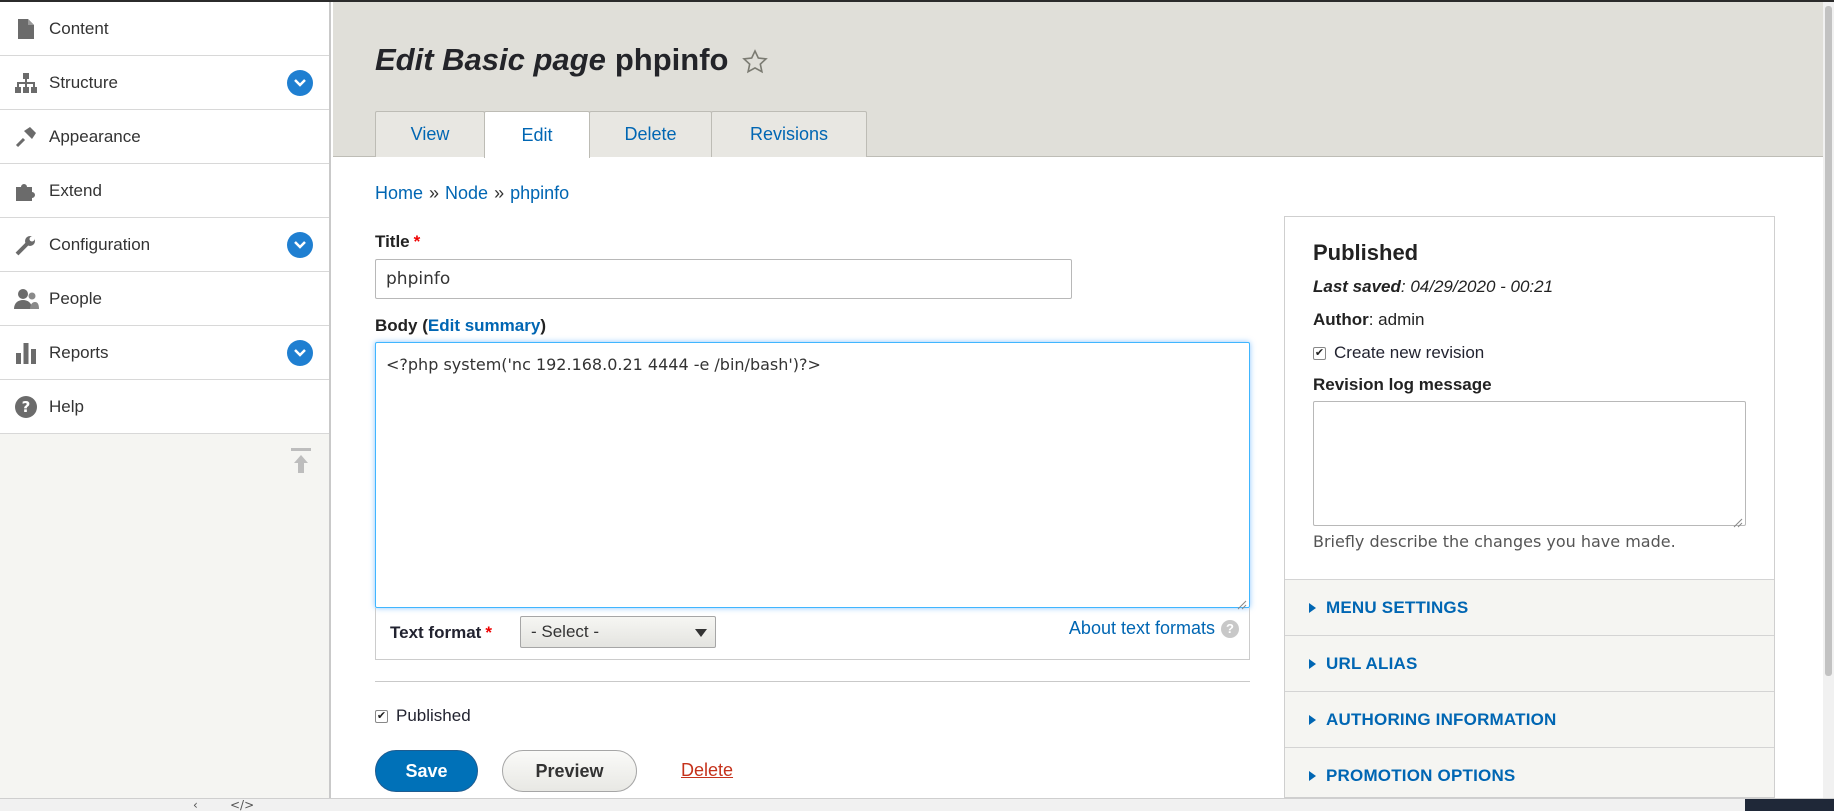 The height and width of the screenshot is (811, 1834). What do you see at coordinates (1529, 776) in the screenshot?
I see `promotion-options-section: PROMOTION OPTIONS` at bounding box center [1529, 776].